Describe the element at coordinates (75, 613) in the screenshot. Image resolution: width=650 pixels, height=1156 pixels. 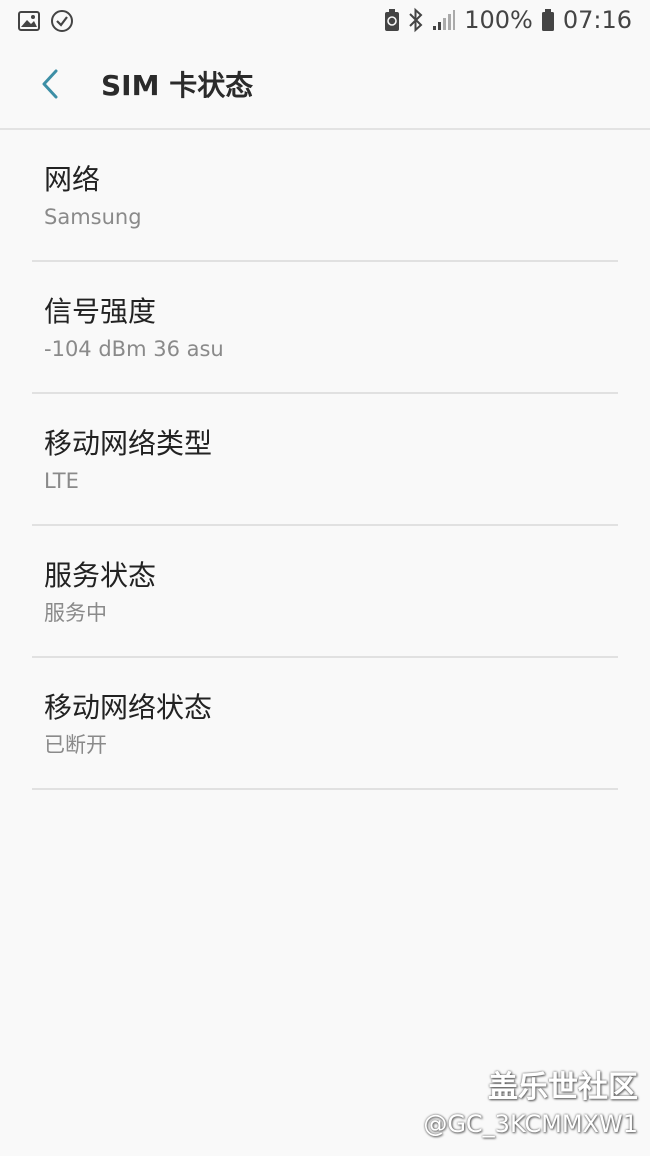
I see `item-value: 服务中` at that location.